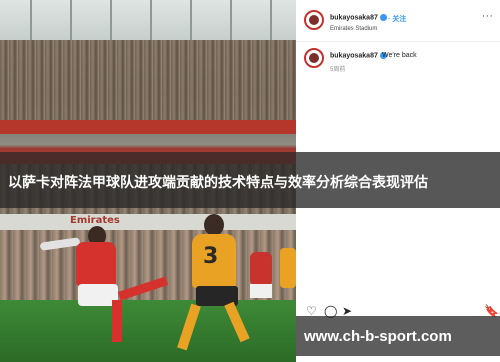 The image size is (500, 362). I want to click on verified-icon, so click(383, 17).